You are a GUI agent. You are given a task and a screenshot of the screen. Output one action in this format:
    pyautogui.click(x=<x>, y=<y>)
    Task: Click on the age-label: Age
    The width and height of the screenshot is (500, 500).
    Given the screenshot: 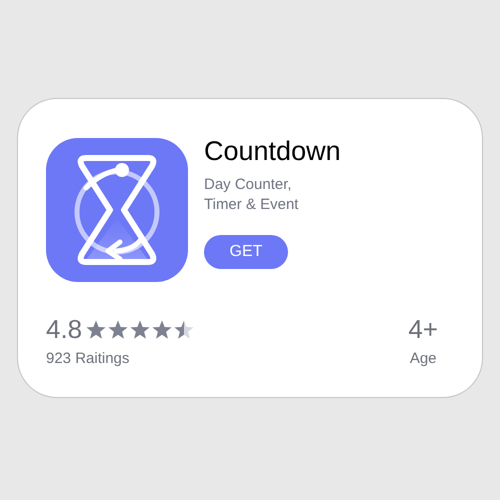 What is the action you would take?
    pyautogui.click(x=423, y=358)
    